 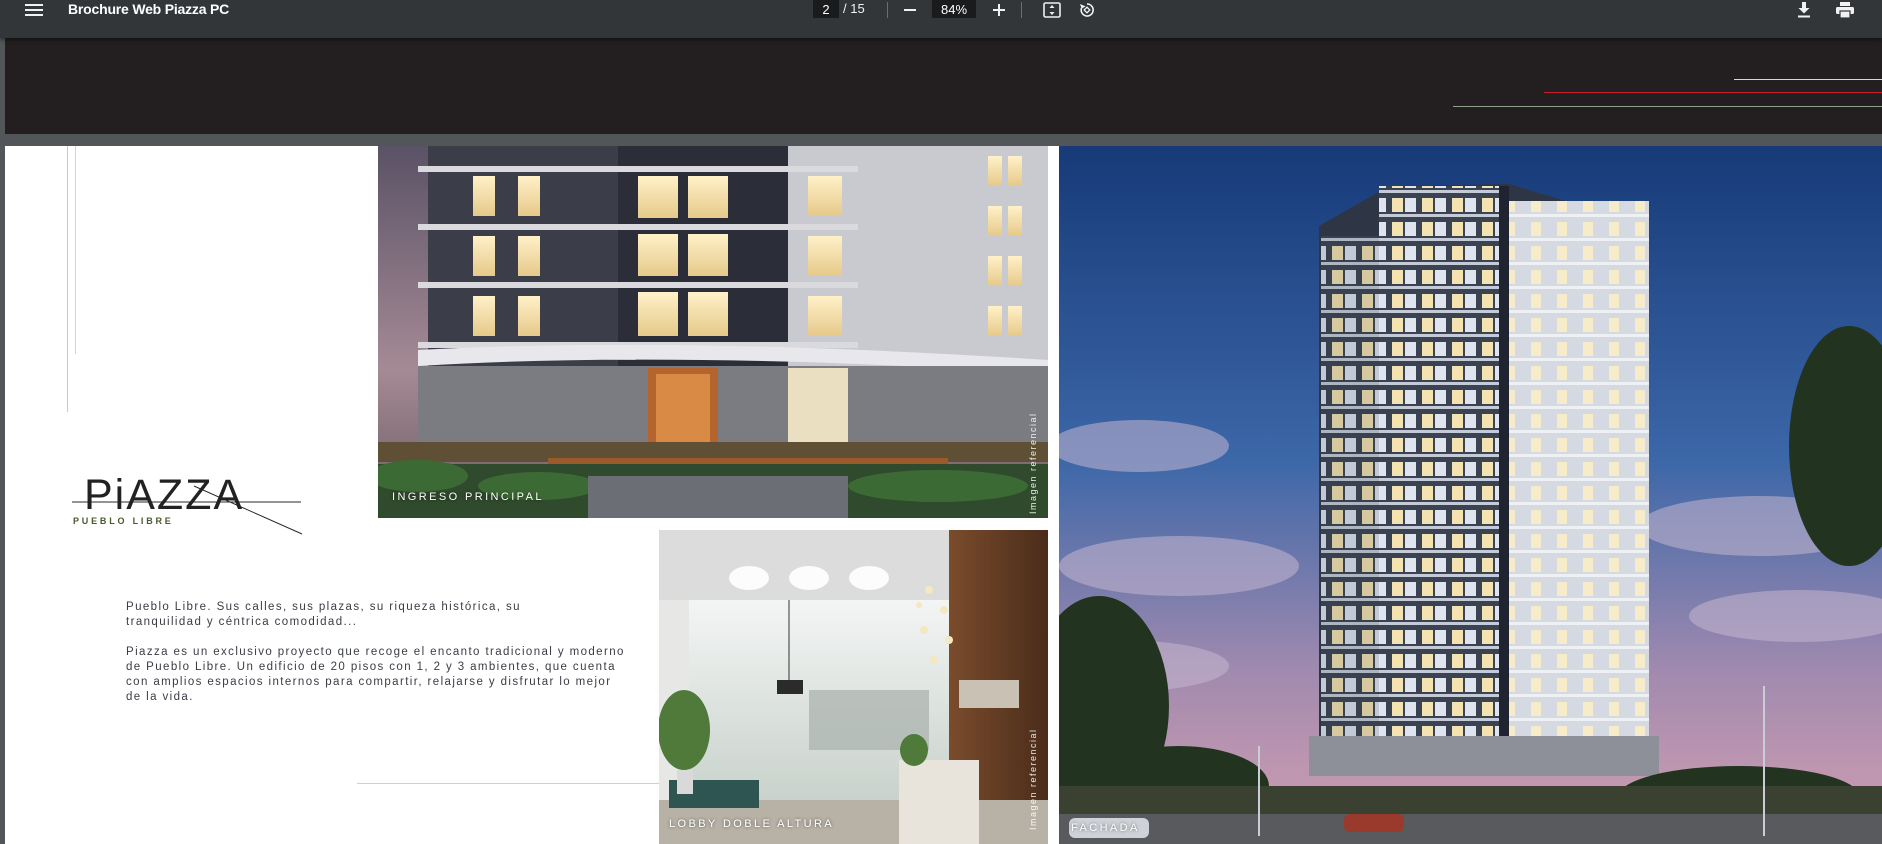 I want to click on zoom-in-button, so click(x=999, y=10).